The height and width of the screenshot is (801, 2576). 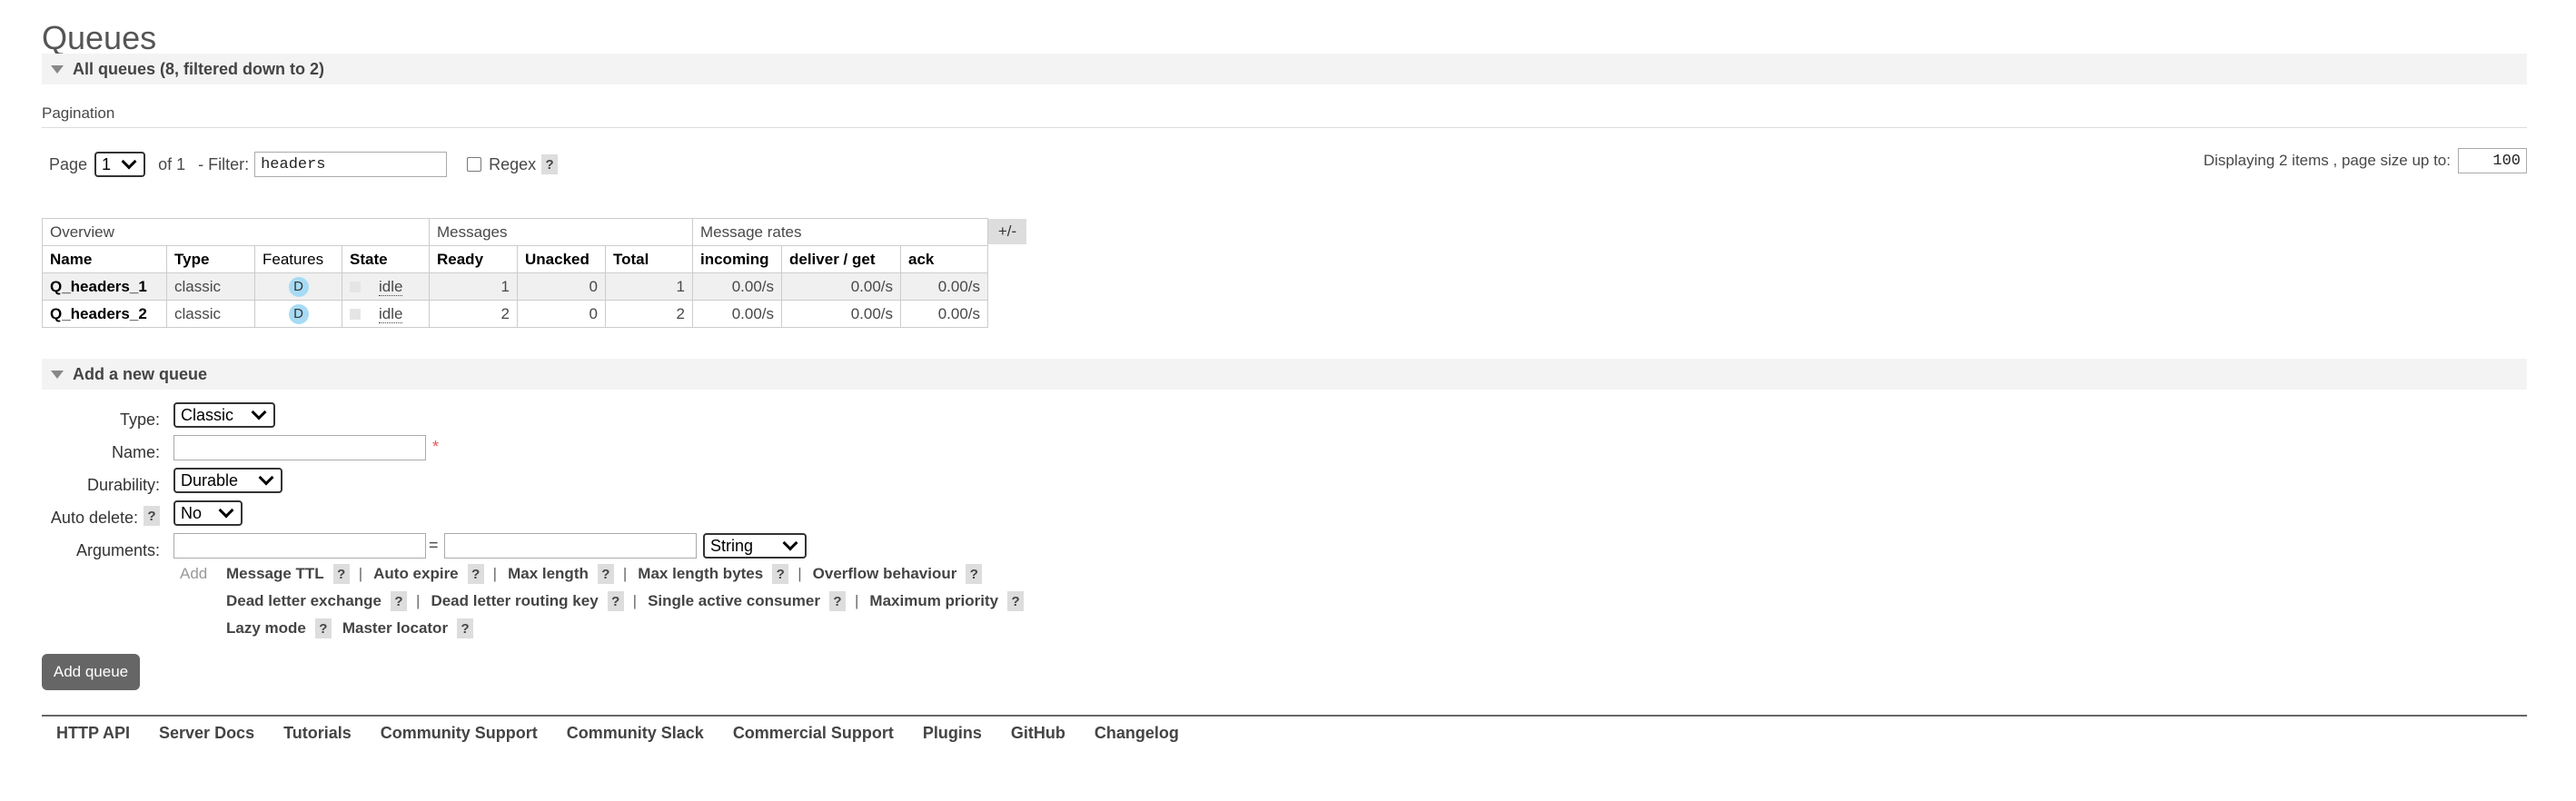 I want to click on regex-help-icon: ?, so click(x=550, y=164).